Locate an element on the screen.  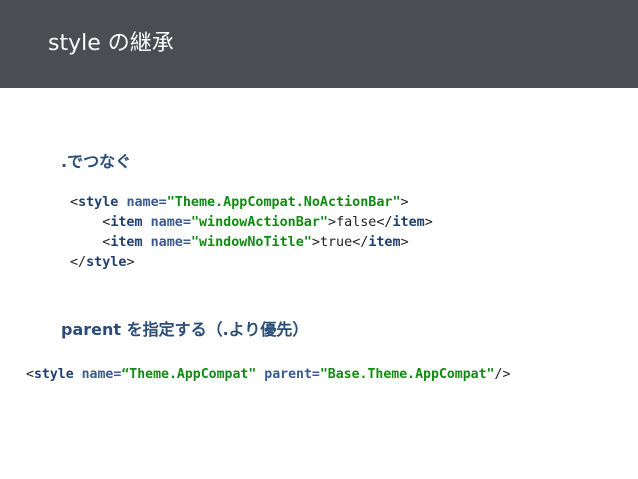
section-heading-parent: parent を指定する（.より優先） is located at coordinates (185, 329).